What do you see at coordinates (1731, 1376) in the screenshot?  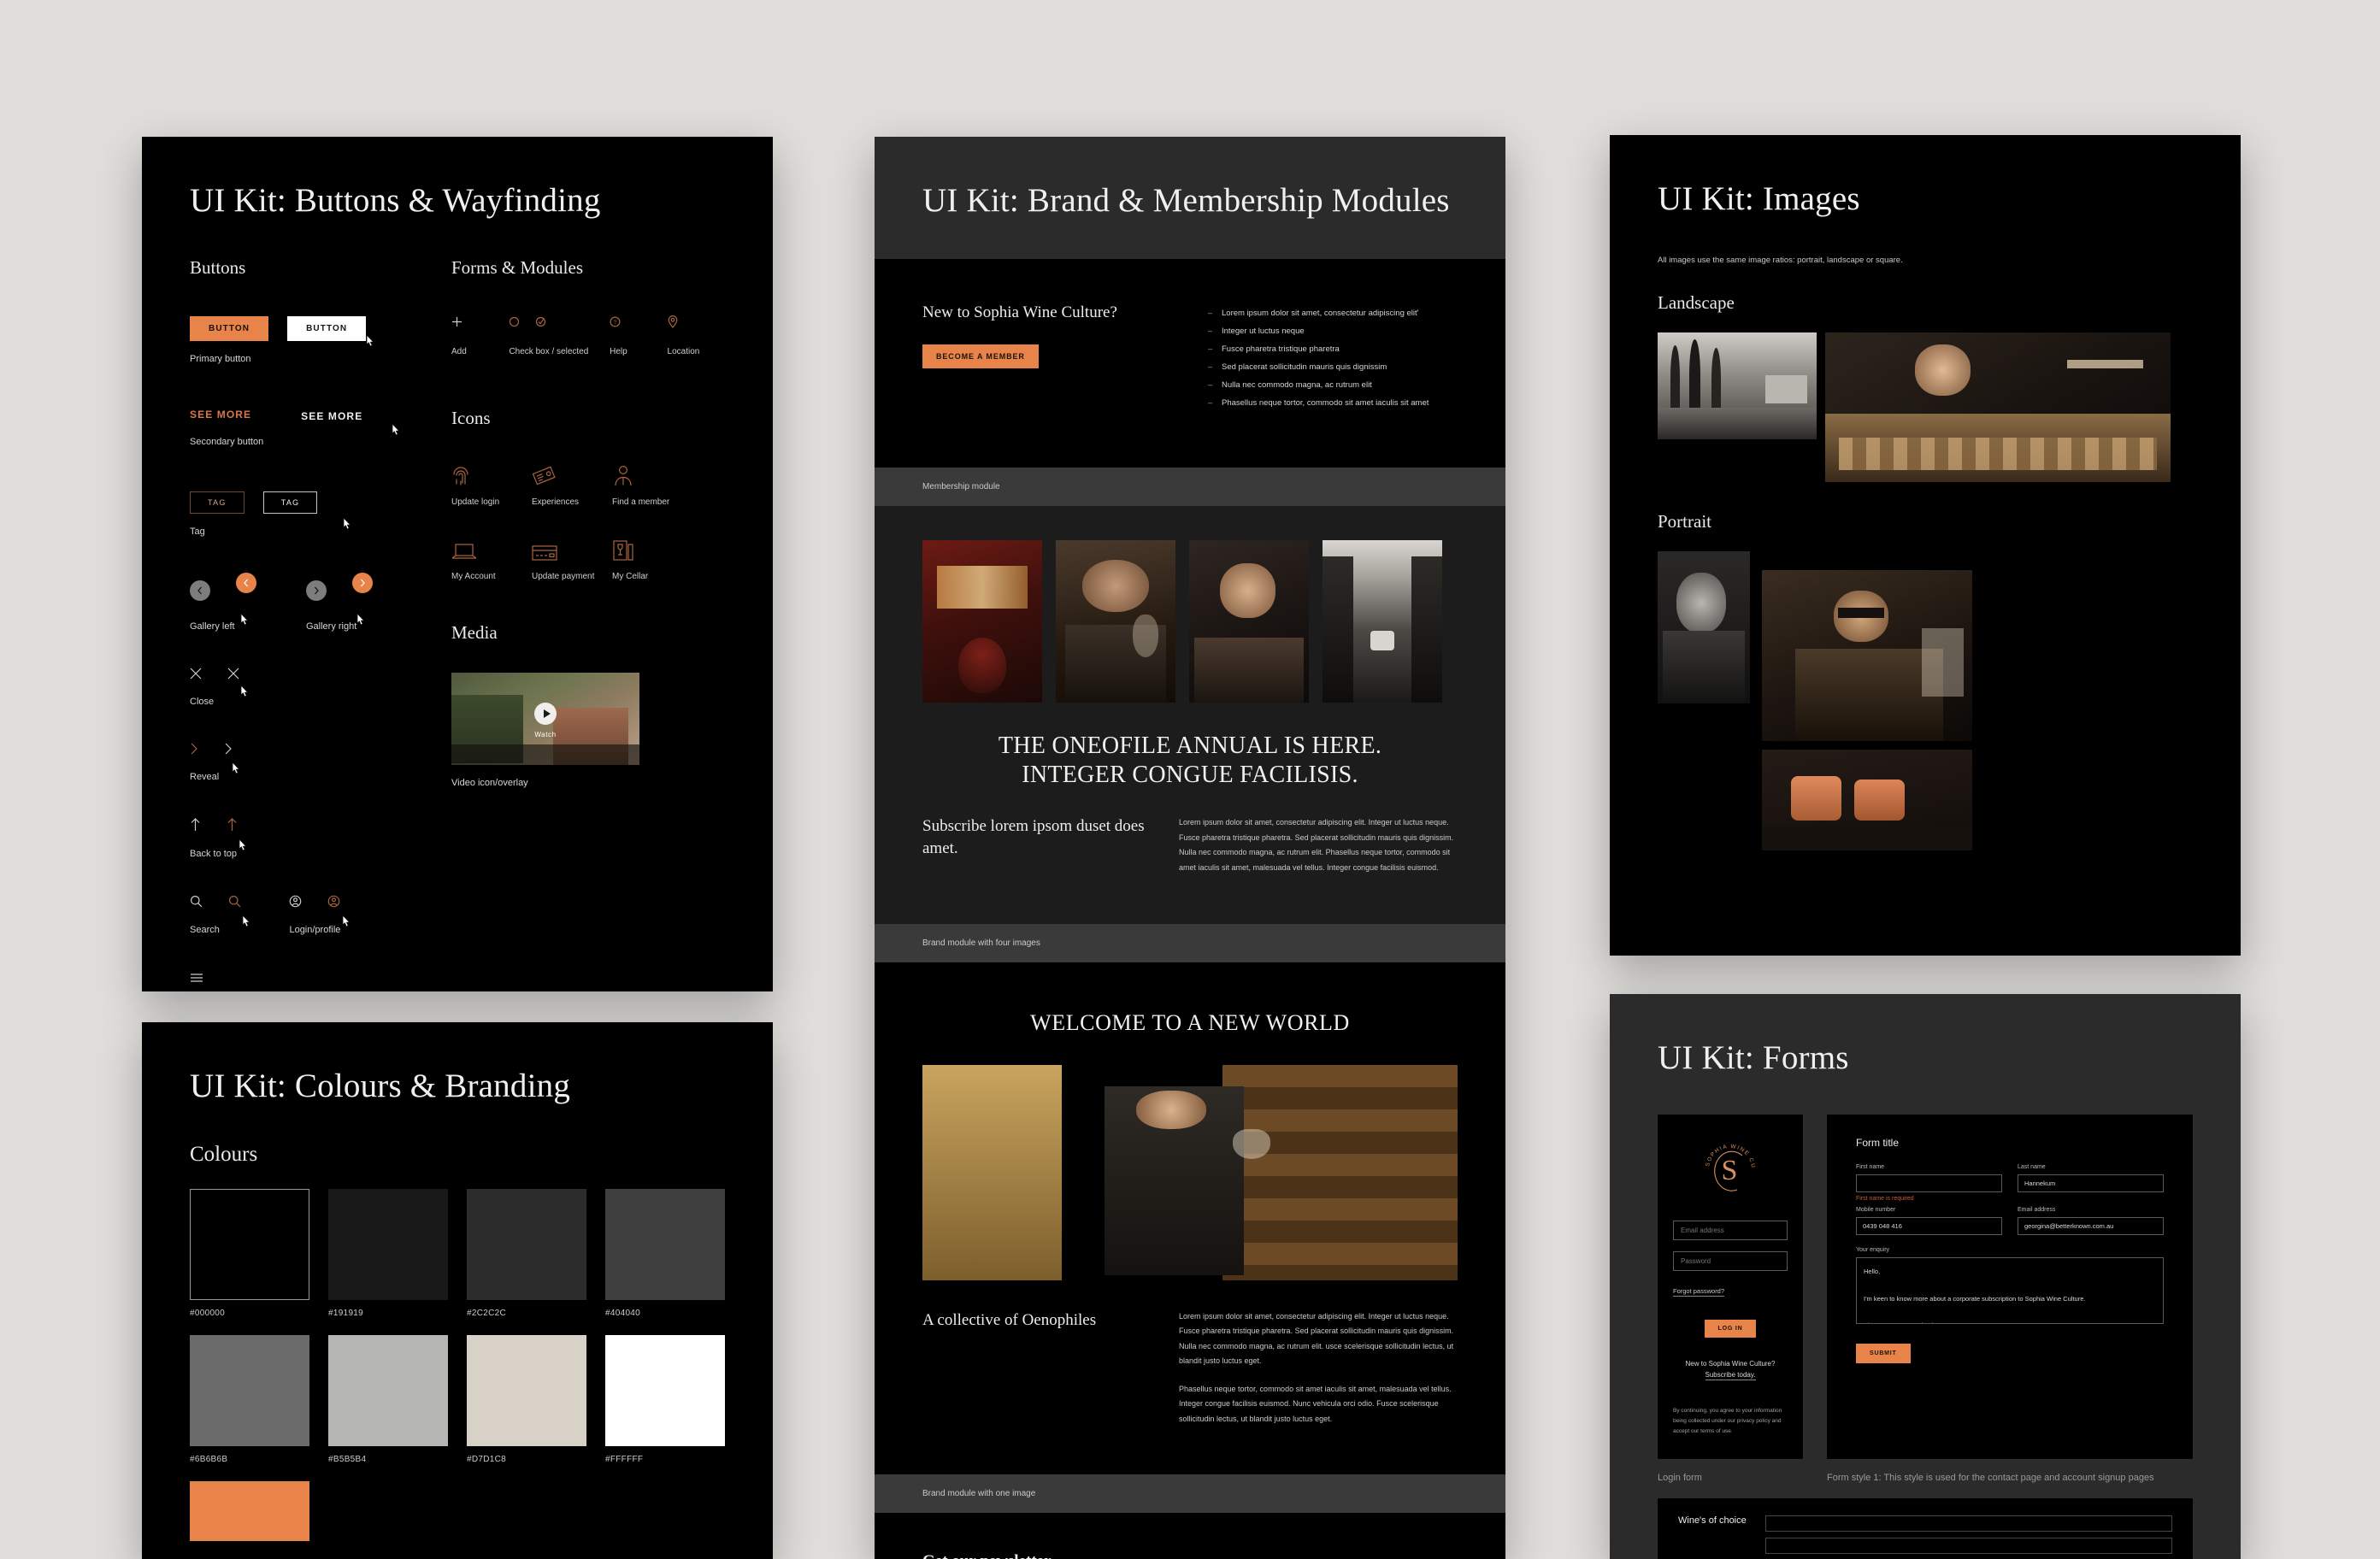 I see `subscribe-today-link: Subscribe today.` at bounding box center [1731, 1376].